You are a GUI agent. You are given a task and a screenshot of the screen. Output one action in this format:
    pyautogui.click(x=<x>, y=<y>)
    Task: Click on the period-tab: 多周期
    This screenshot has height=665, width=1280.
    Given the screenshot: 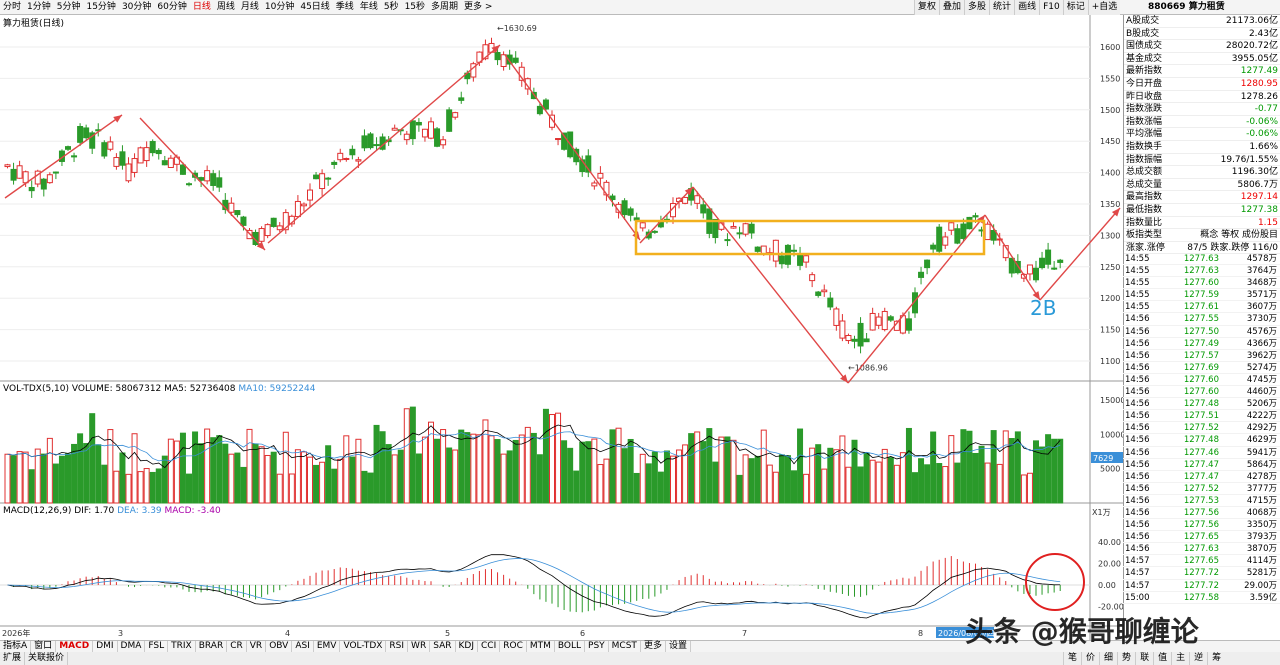 What is the action you would take?
    pyautogui.click(x=444, y=7)
    